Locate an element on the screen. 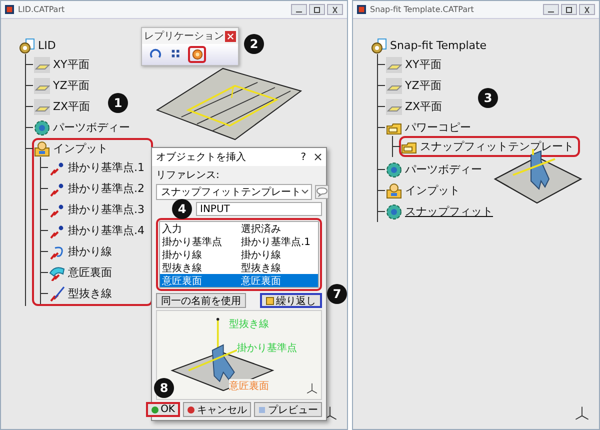 The height and width of the screenshot is (430, 600). dialog-button: キャンセル is located at coordinates (217, 409).